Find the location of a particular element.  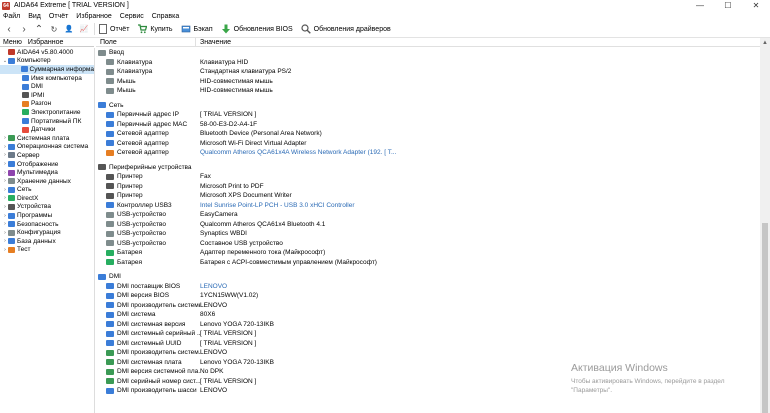

field-cell: Сетевой адаптер is located at coordinates (148, 133).